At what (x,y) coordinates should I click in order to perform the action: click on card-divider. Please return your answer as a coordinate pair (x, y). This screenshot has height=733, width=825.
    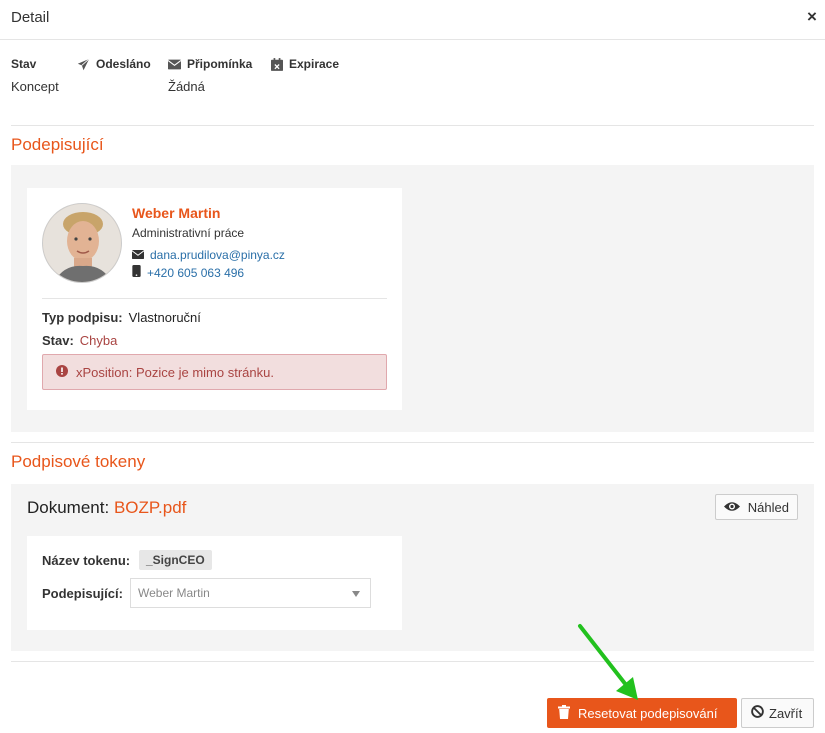
    Looking at the image, I should click on (214, 298).